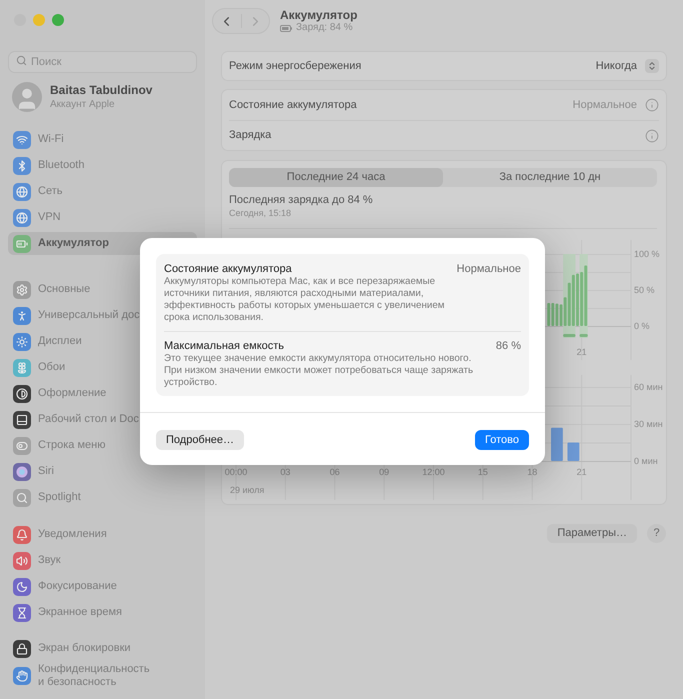 This screenshot has height=699, width=683. Describe the element at coordinates (285, 472) in the screenshot. I see `axis-tick-label: 03` at that location.